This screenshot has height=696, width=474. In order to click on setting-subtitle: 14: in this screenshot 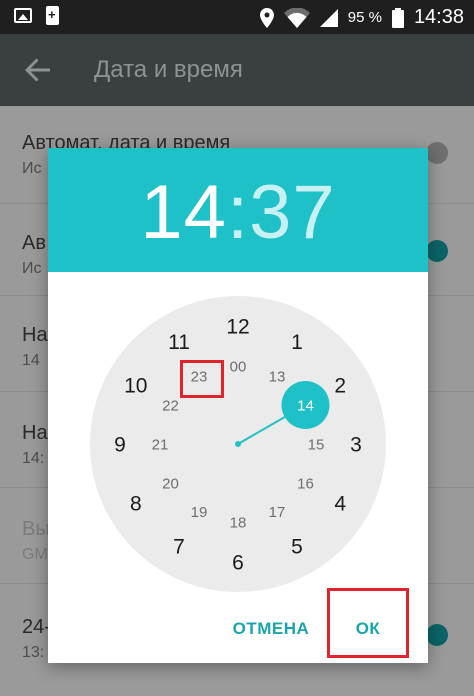, I will do `click(33, 458)`.